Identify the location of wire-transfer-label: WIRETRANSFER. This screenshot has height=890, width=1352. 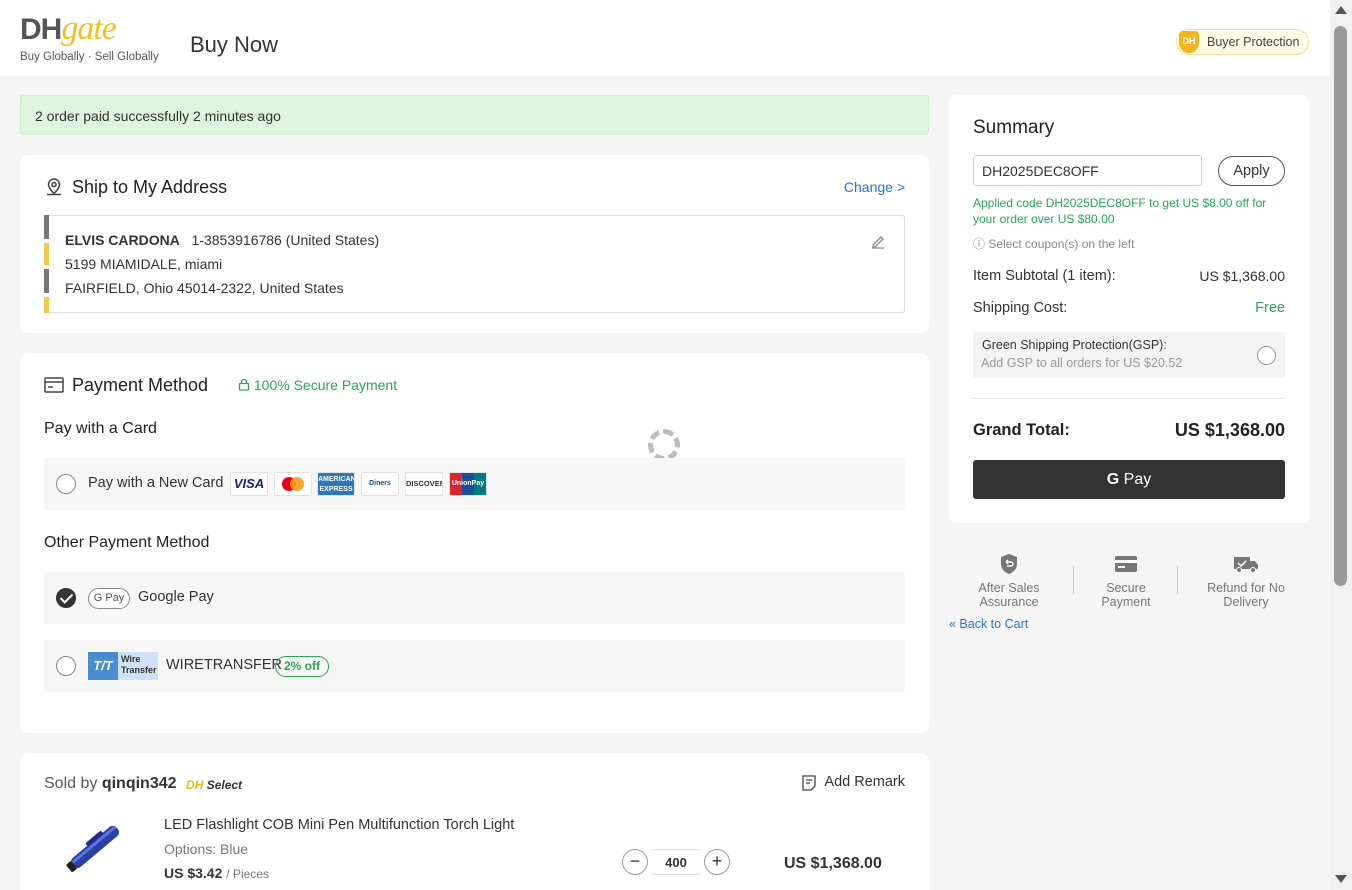
(224, 665).